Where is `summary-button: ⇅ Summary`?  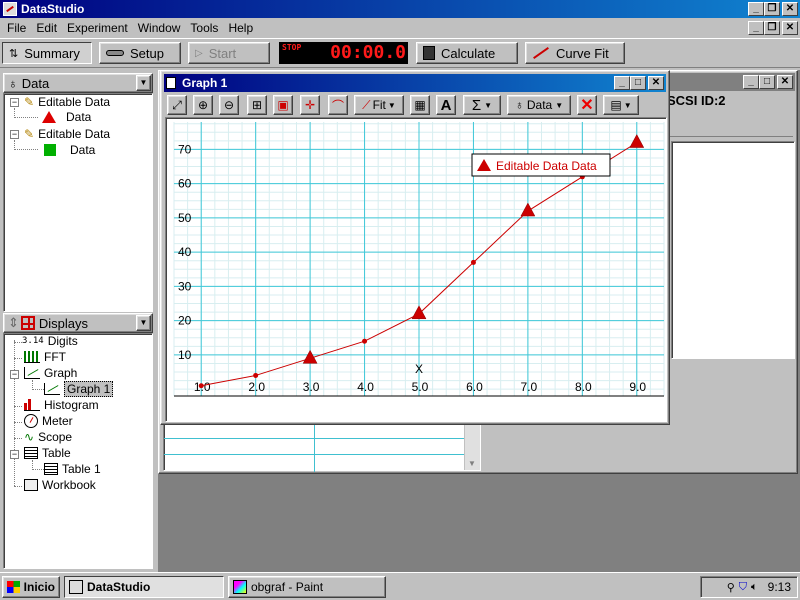
summary-button: ⇅ Summary is located at coordinates (47, 53).